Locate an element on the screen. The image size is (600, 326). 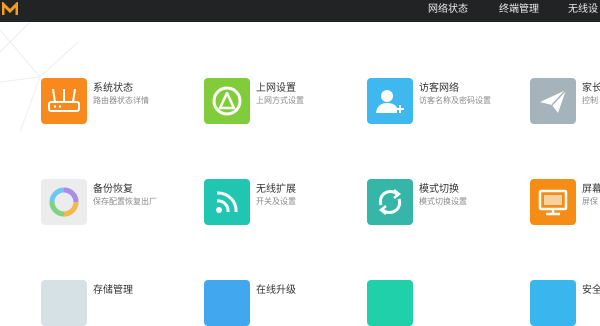
wifi-icon is located at coordinates (227, 202).